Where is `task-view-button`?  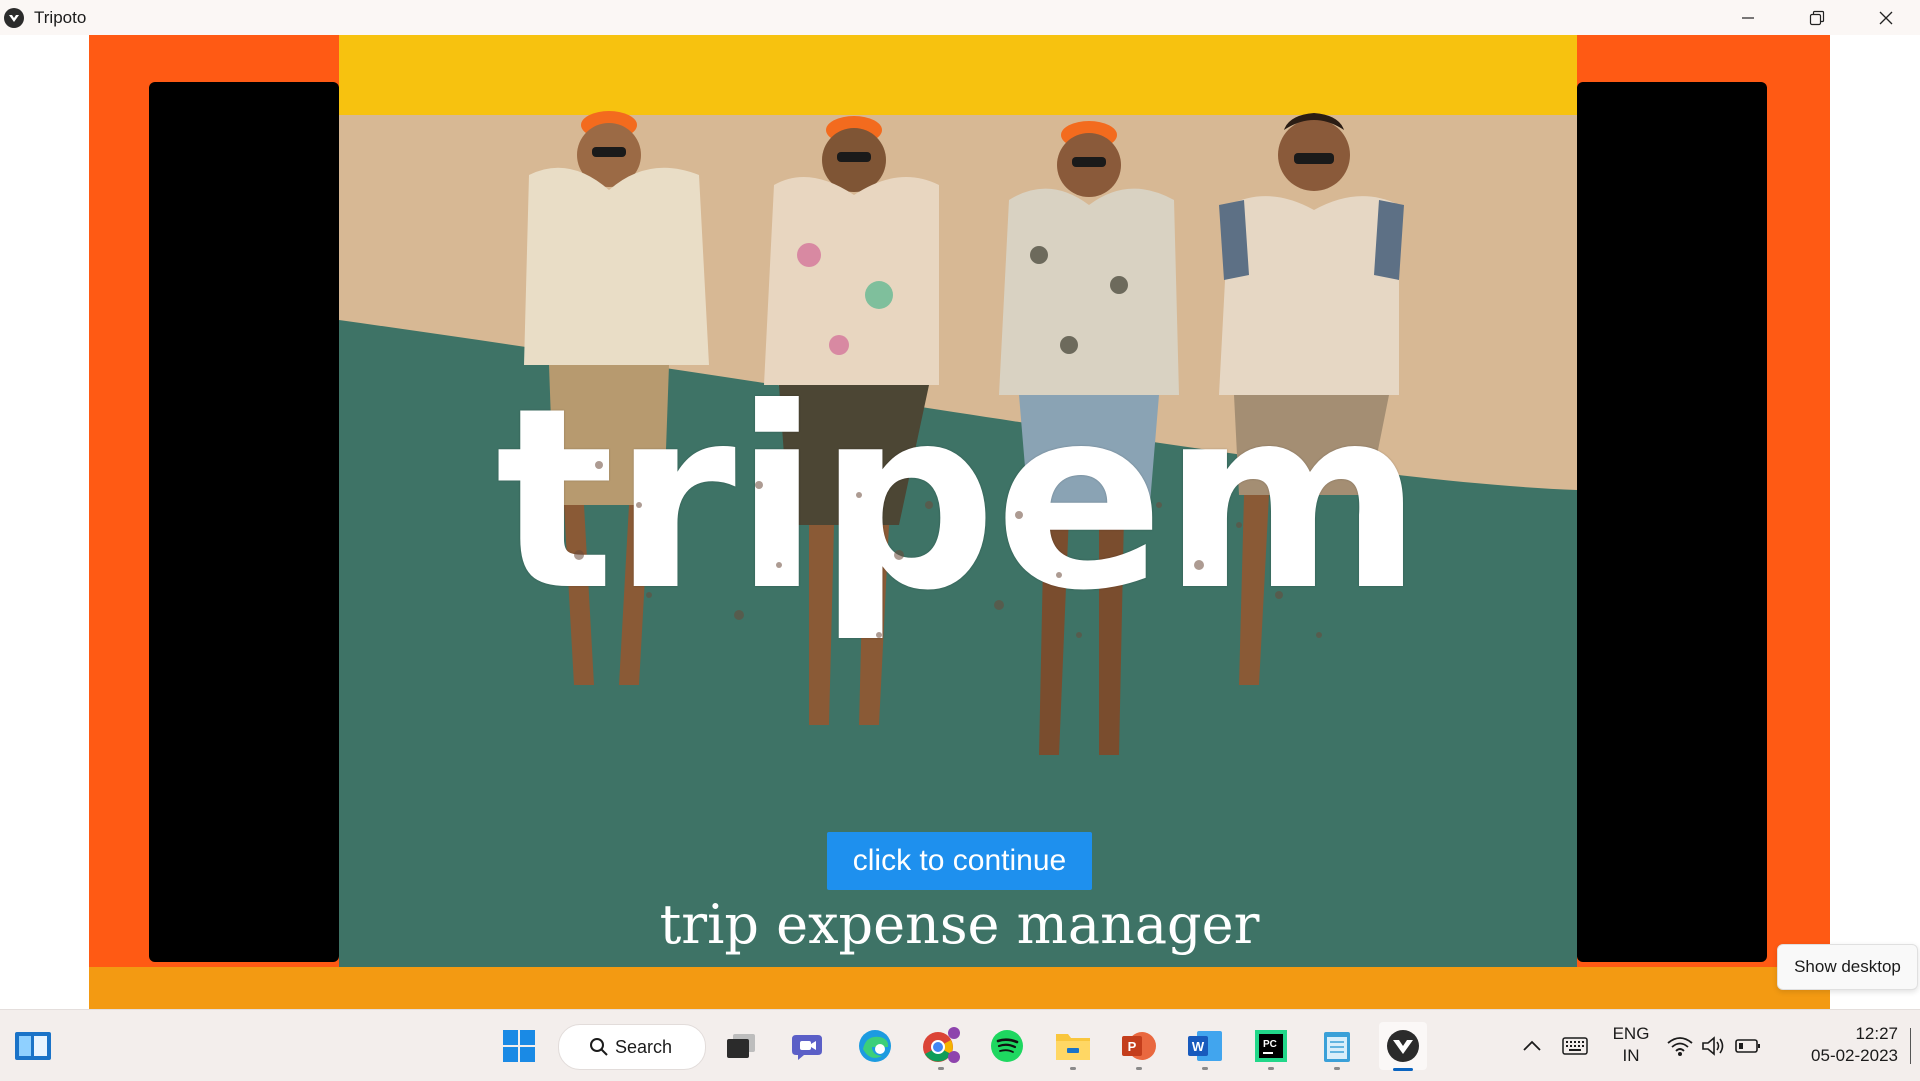 task-view-button is located at coordinates (741, 1046).